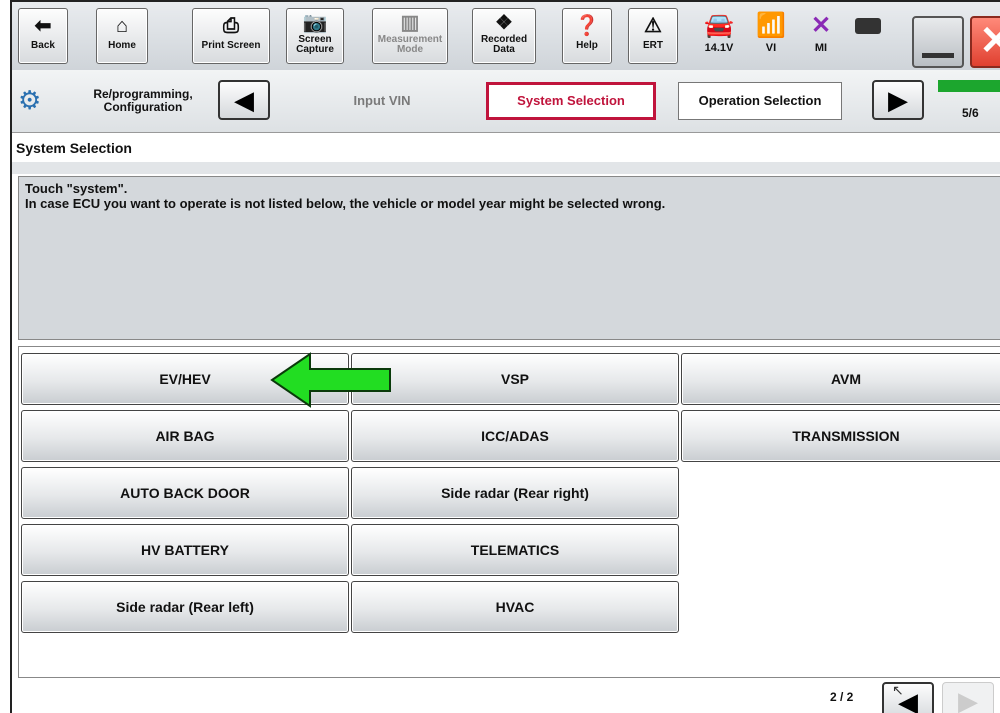 The image size is (1000, 713). Describe the element at coordinates (315, 23) in the screenshot. I see `camera-icon: 📷` at that location.